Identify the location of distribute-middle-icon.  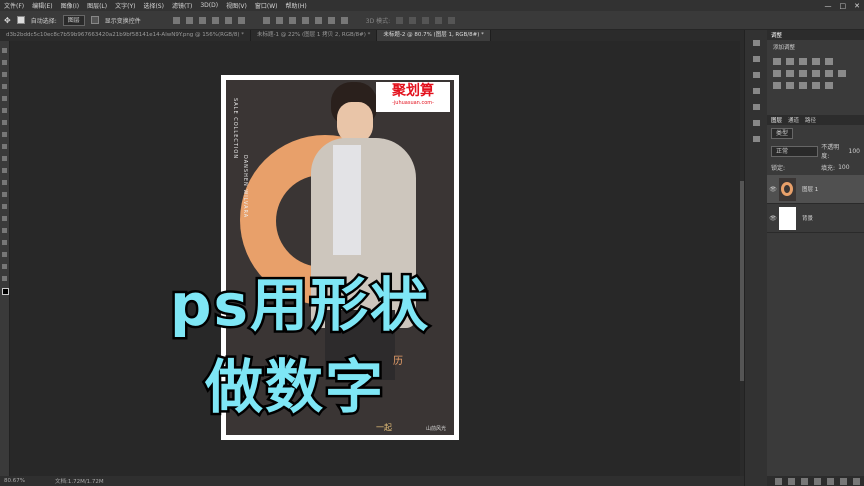
(279, 20).